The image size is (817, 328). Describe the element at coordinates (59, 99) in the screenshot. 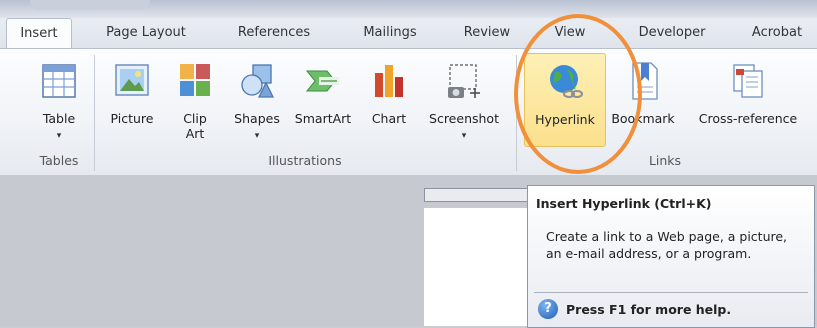

I see `table-button: Table ▾` at that location.